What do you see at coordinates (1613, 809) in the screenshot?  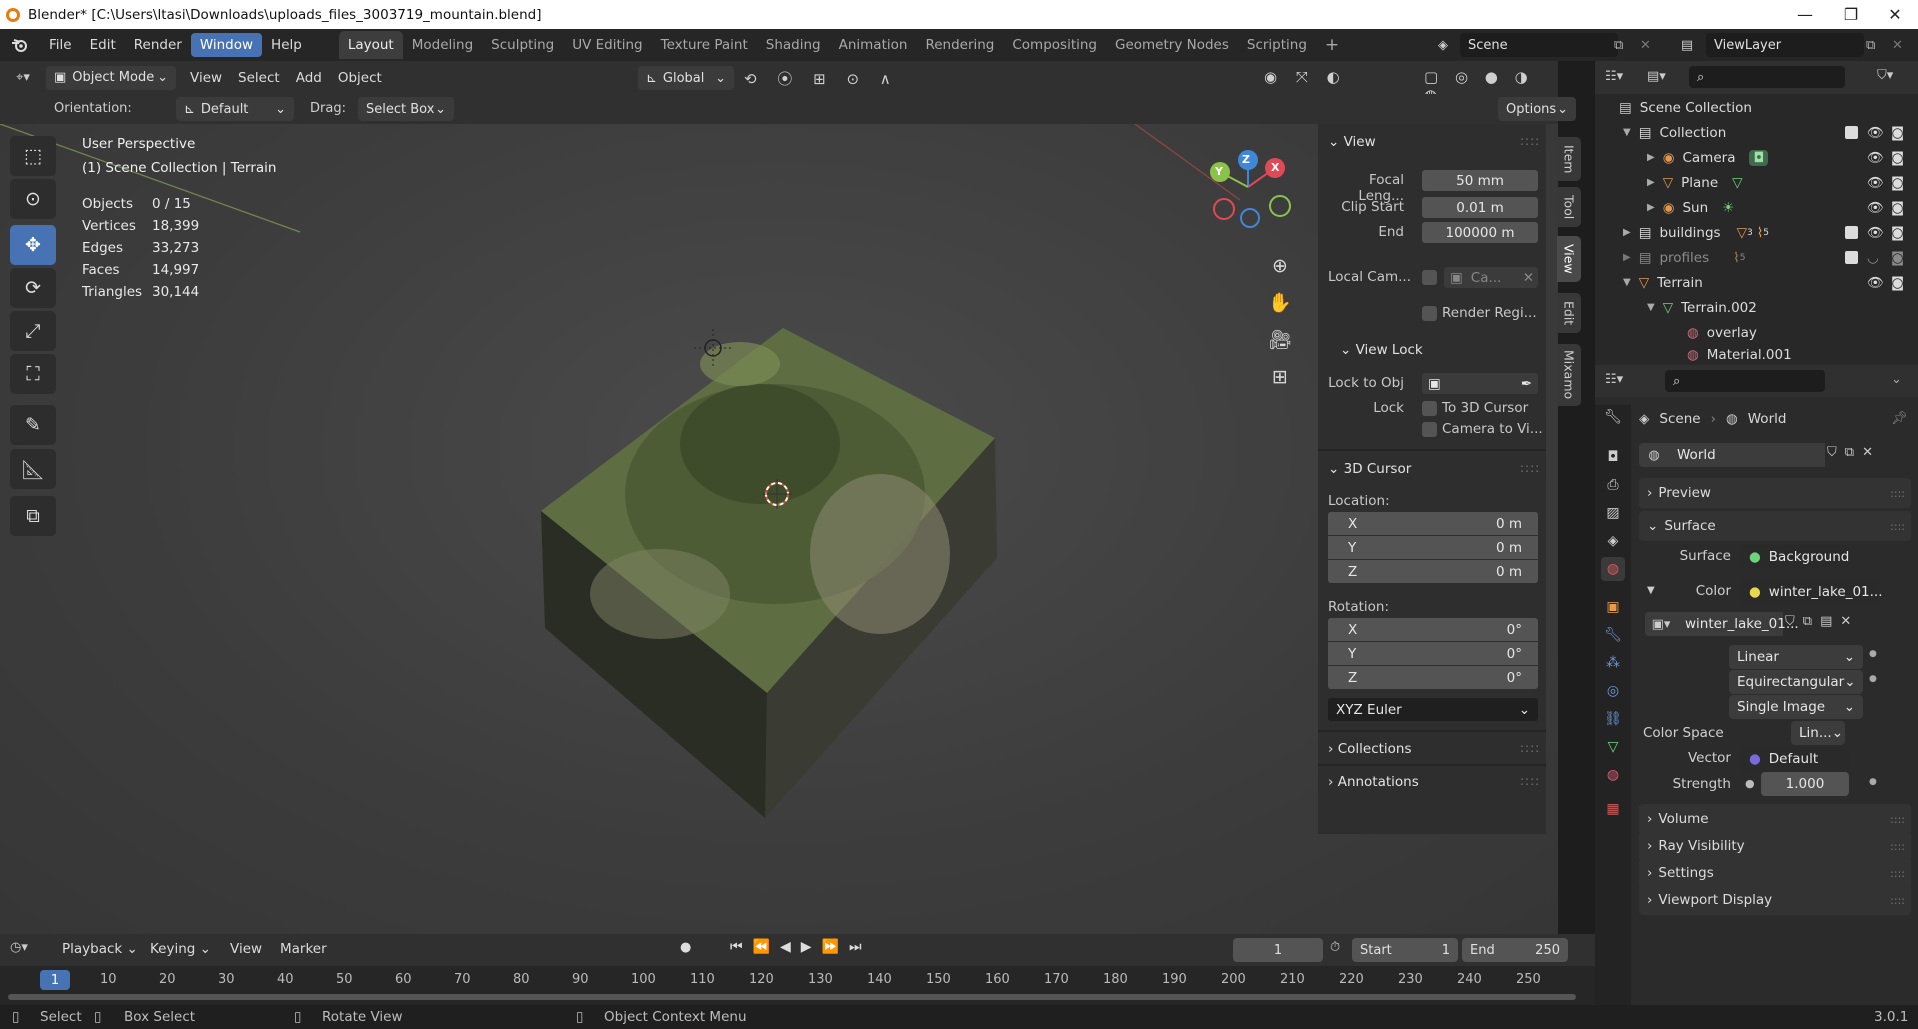 I see `texture-tab-icon: ▦` at bounding box center [1613, 809].